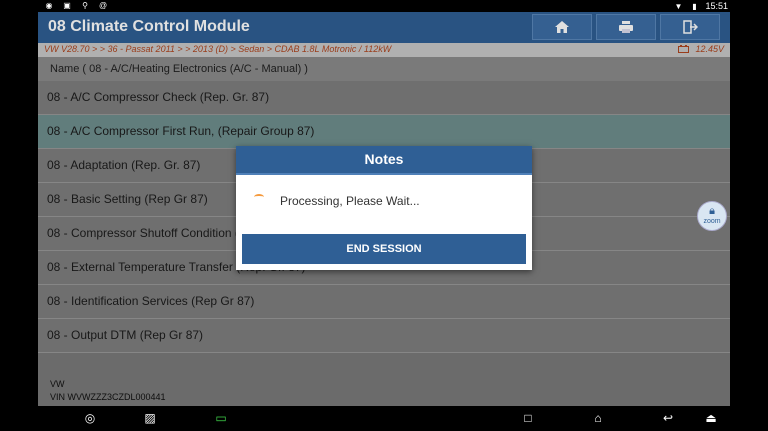 This screenshot has height=431, width=768. I want to click on image-icon: ▣, so click(67, 5).